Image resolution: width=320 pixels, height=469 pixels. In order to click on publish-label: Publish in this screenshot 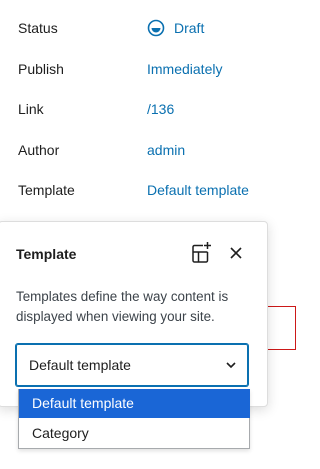, I will do `click(41, 69)`.